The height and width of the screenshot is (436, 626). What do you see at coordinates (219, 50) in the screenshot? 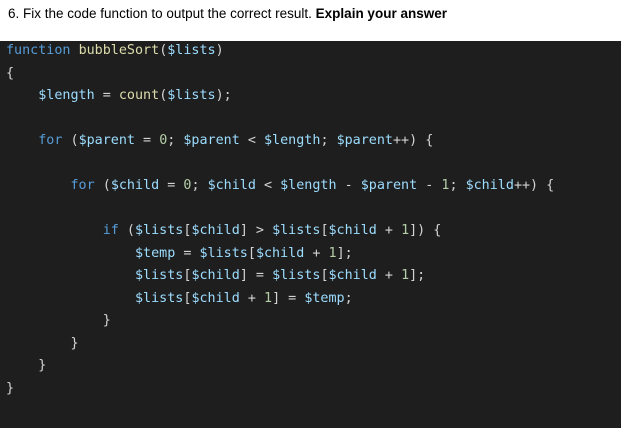
I see `code-token: )` at bounding box center [219, 50].